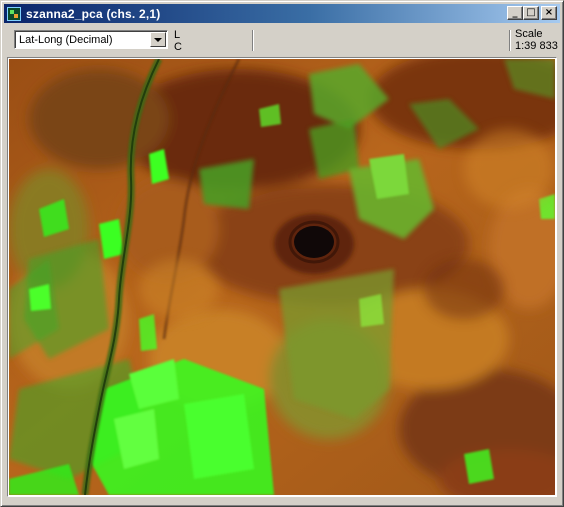 The image size is (564, 507). I want to click on maximize-icon: □, so click(531, 12).